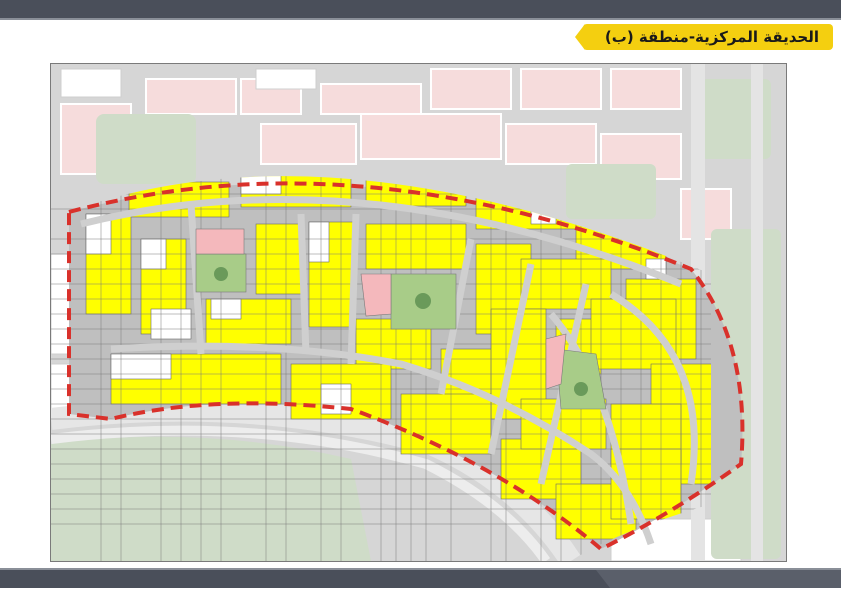  What do you see at coordinates (420, 9) in the screenshot?
I see `top-header-bar` at bounding box center [420, 9].